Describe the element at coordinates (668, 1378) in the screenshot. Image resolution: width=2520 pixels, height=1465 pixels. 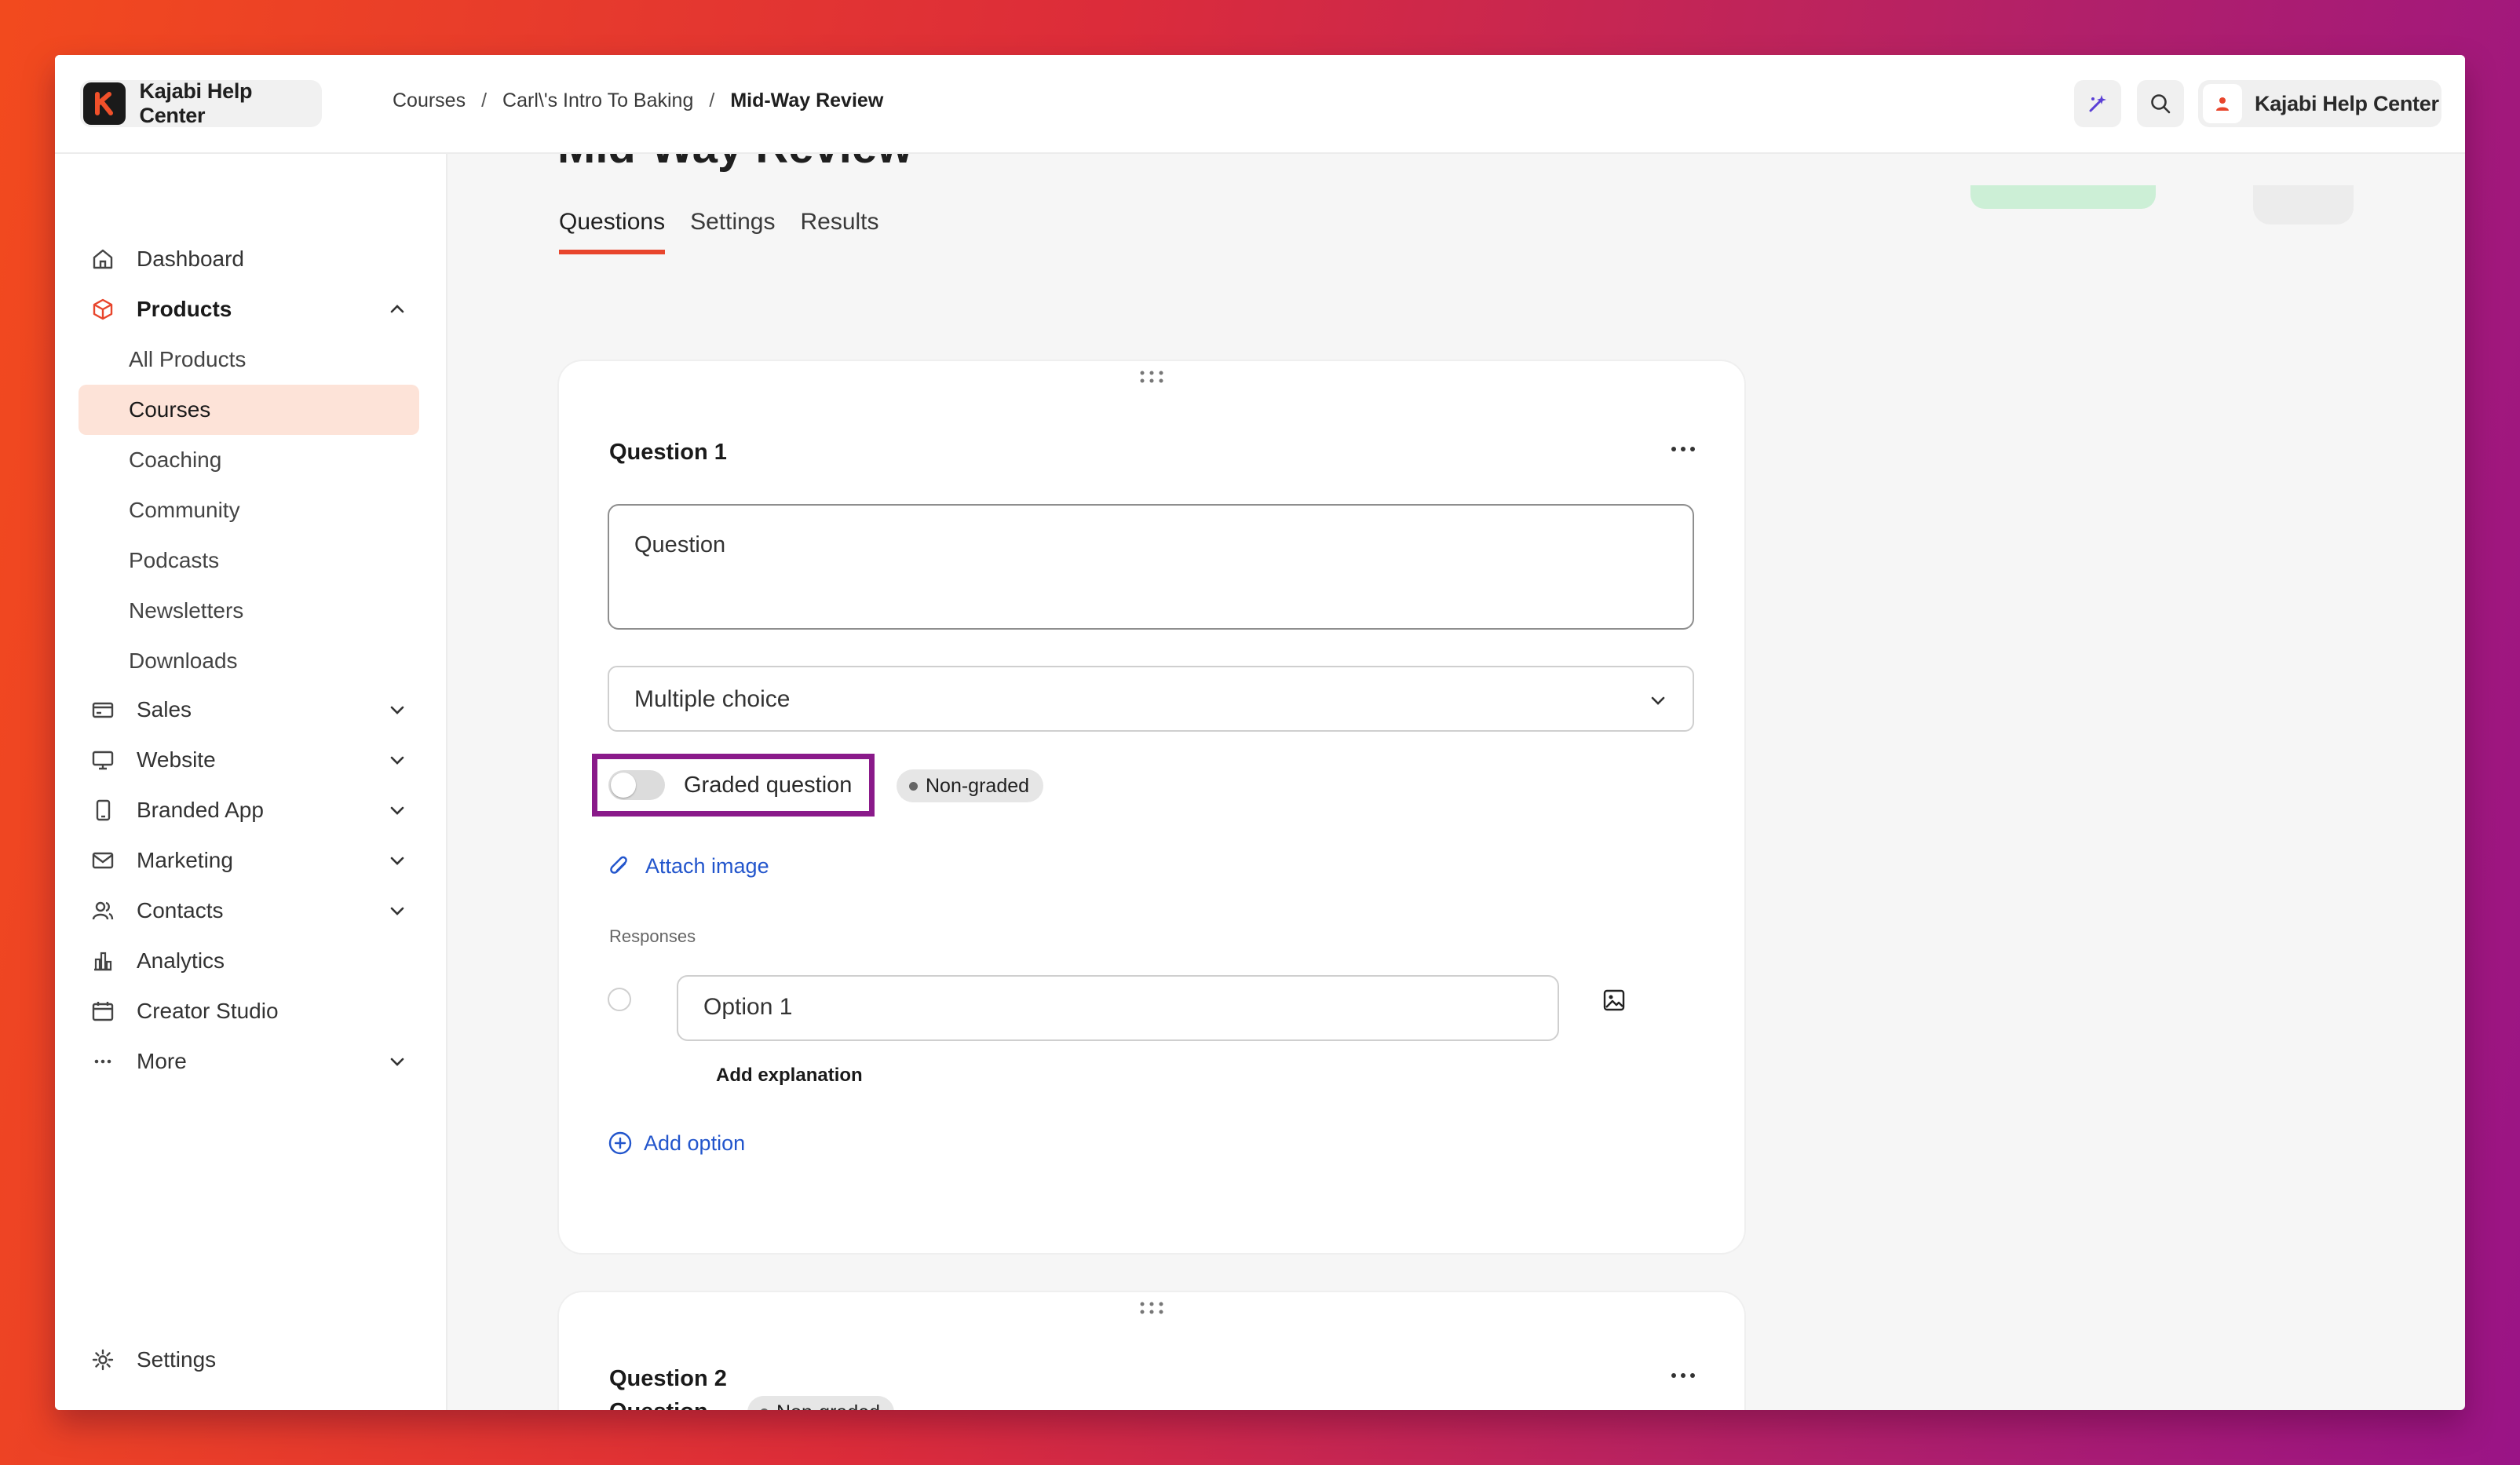
I see `question-title: Question 2` at that location.